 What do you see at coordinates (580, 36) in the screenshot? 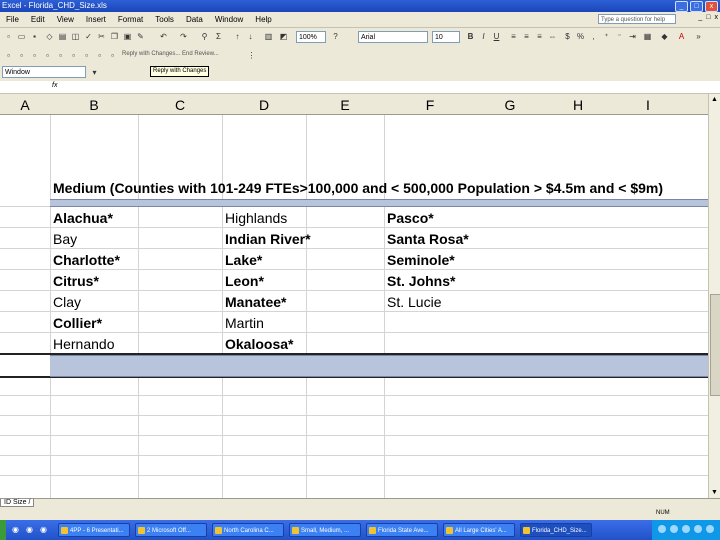
I see `percent-icon: %` at bounding box center [580, 36].